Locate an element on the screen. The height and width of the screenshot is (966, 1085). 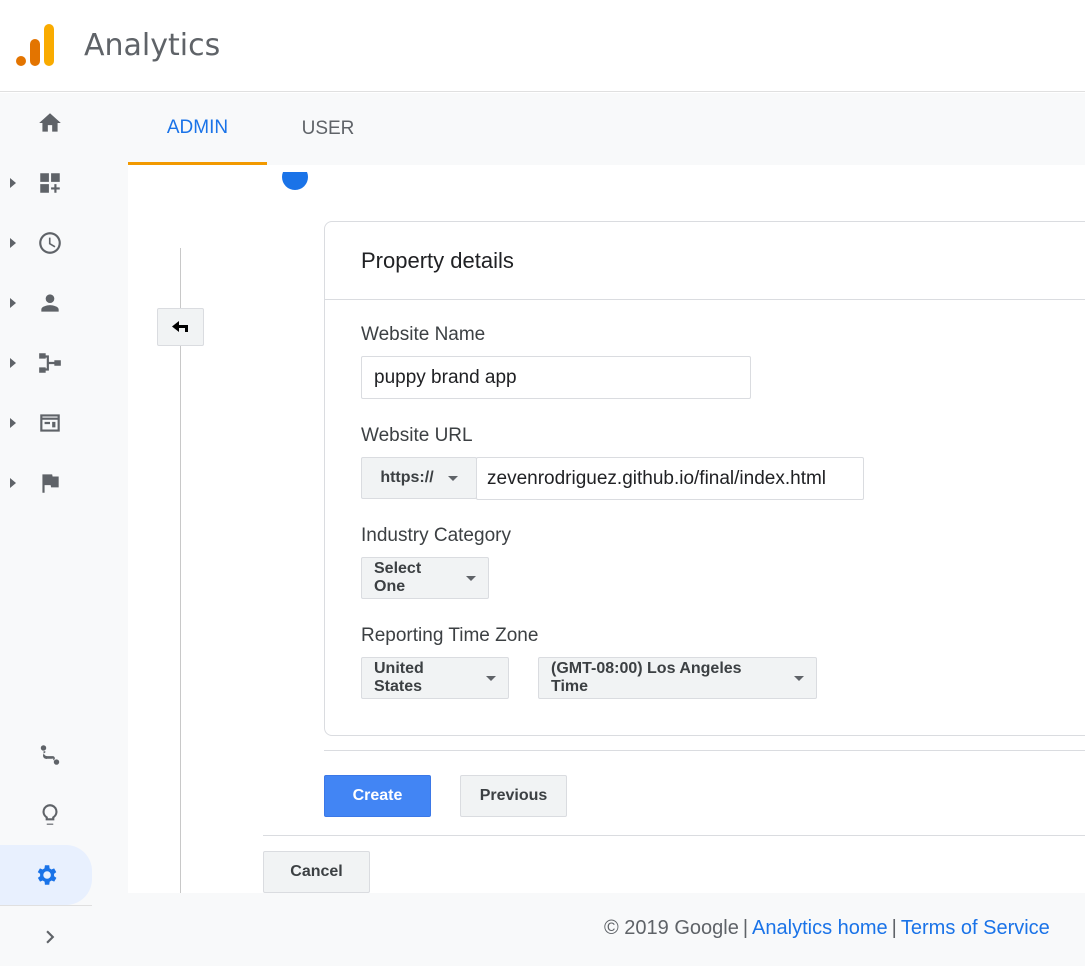
app-title: Analytics is located at coordinates (152, 45).